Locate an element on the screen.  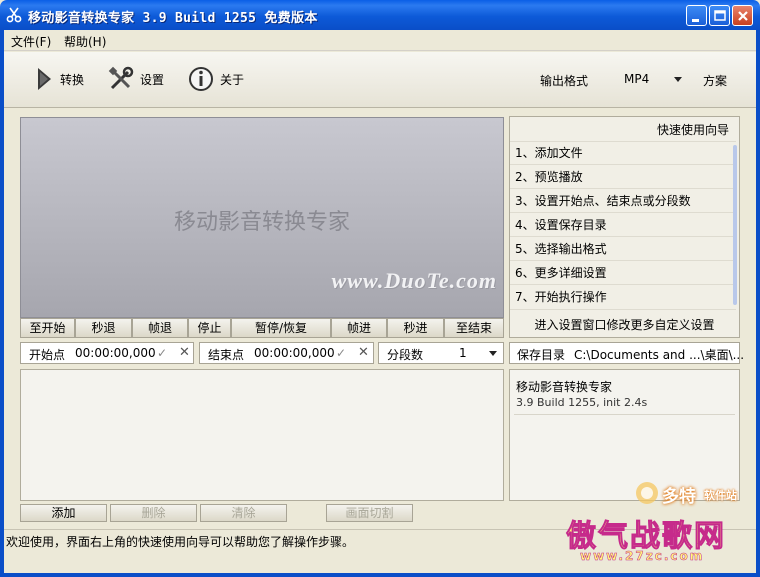
duote-sub: 软件站 is located at coordinates (720, 495).